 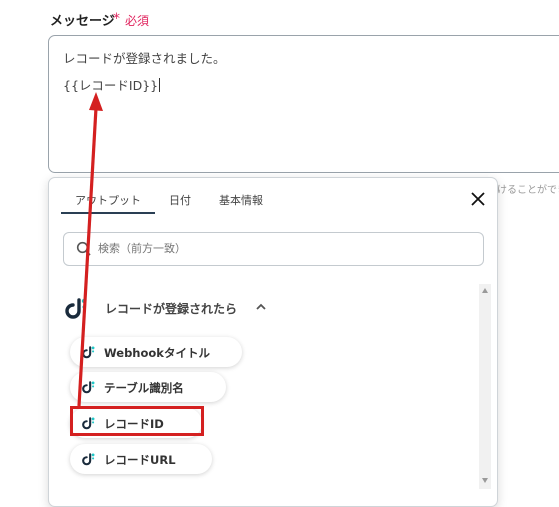 I want to click on annotation-arrow, so click(x=90, y=249).